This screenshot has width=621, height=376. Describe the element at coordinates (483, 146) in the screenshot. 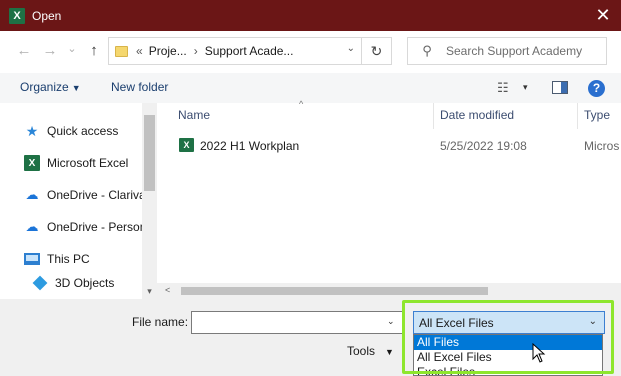

I see `file-date-modified: 5/25/2022 19:08` at that location.